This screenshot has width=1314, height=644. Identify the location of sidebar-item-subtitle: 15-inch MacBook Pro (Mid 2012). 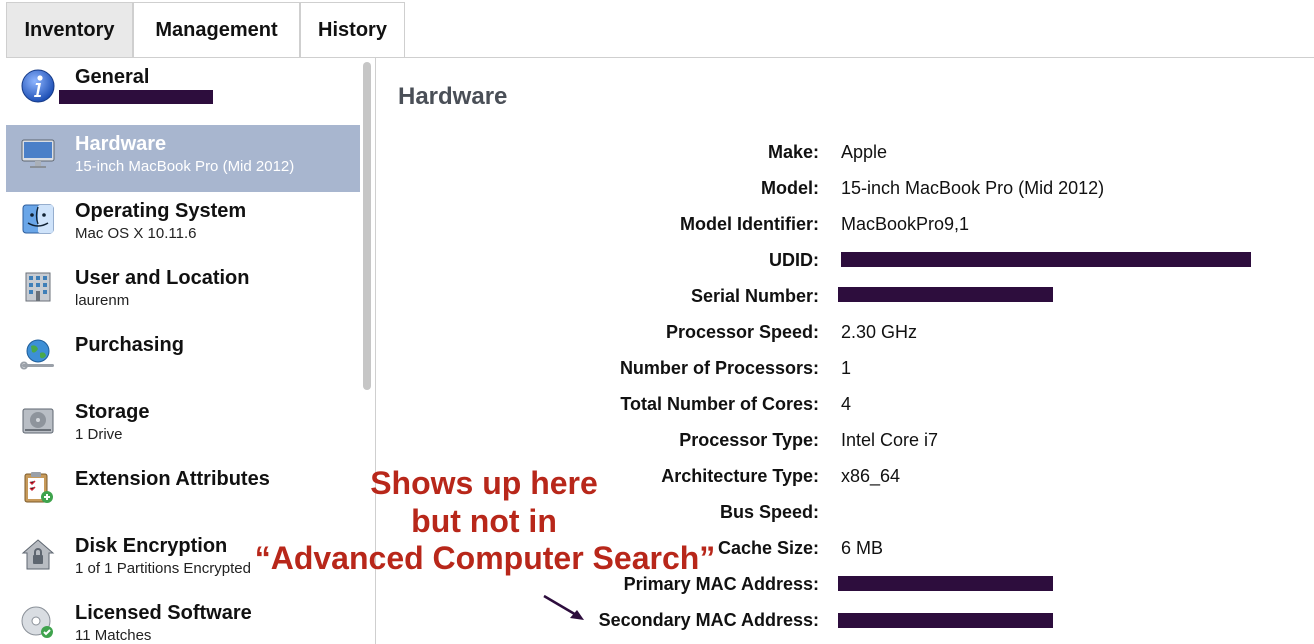
(185, 166).